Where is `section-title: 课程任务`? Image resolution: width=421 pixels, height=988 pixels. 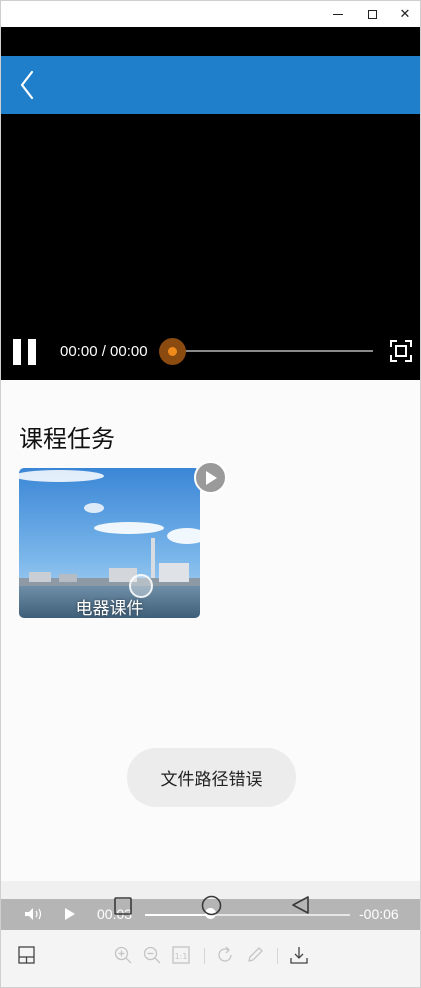 section-title: 课程任务 is located at coordinates (67, 439).